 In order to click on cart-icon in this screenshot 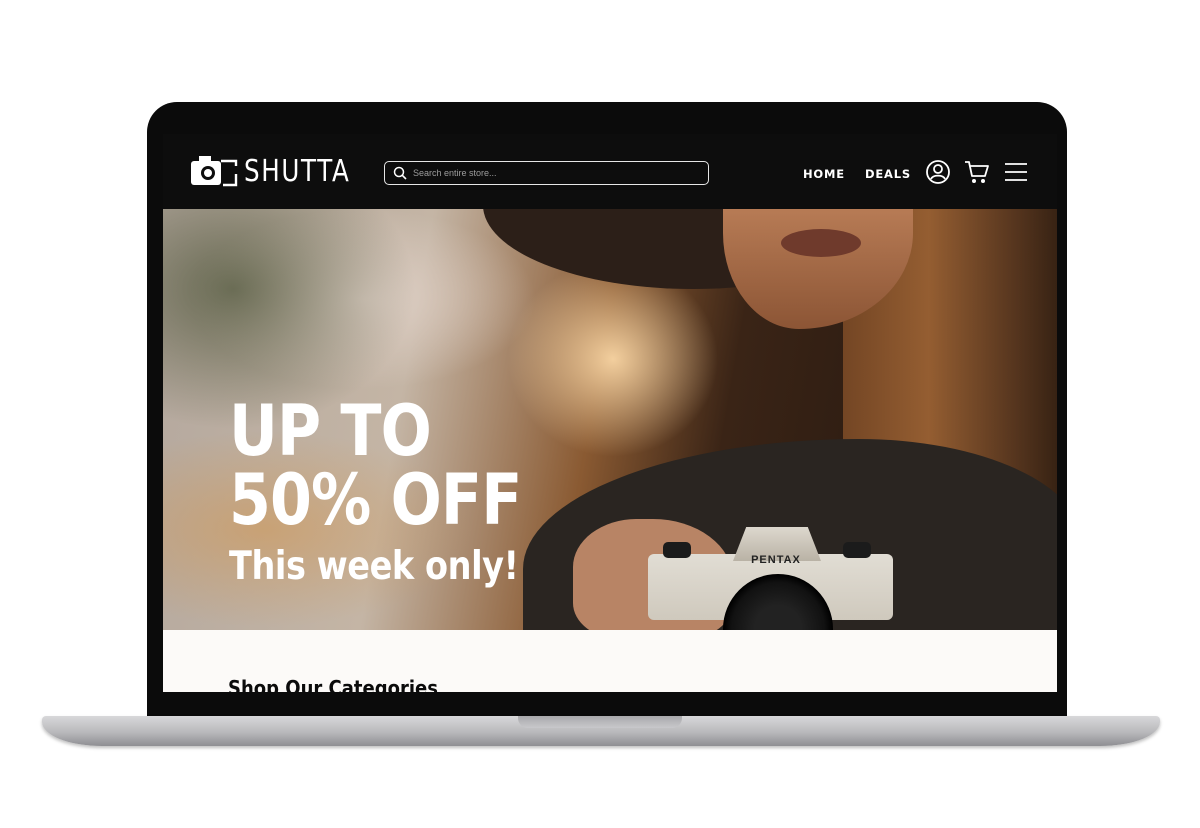, I will do `click(977, 172)`.